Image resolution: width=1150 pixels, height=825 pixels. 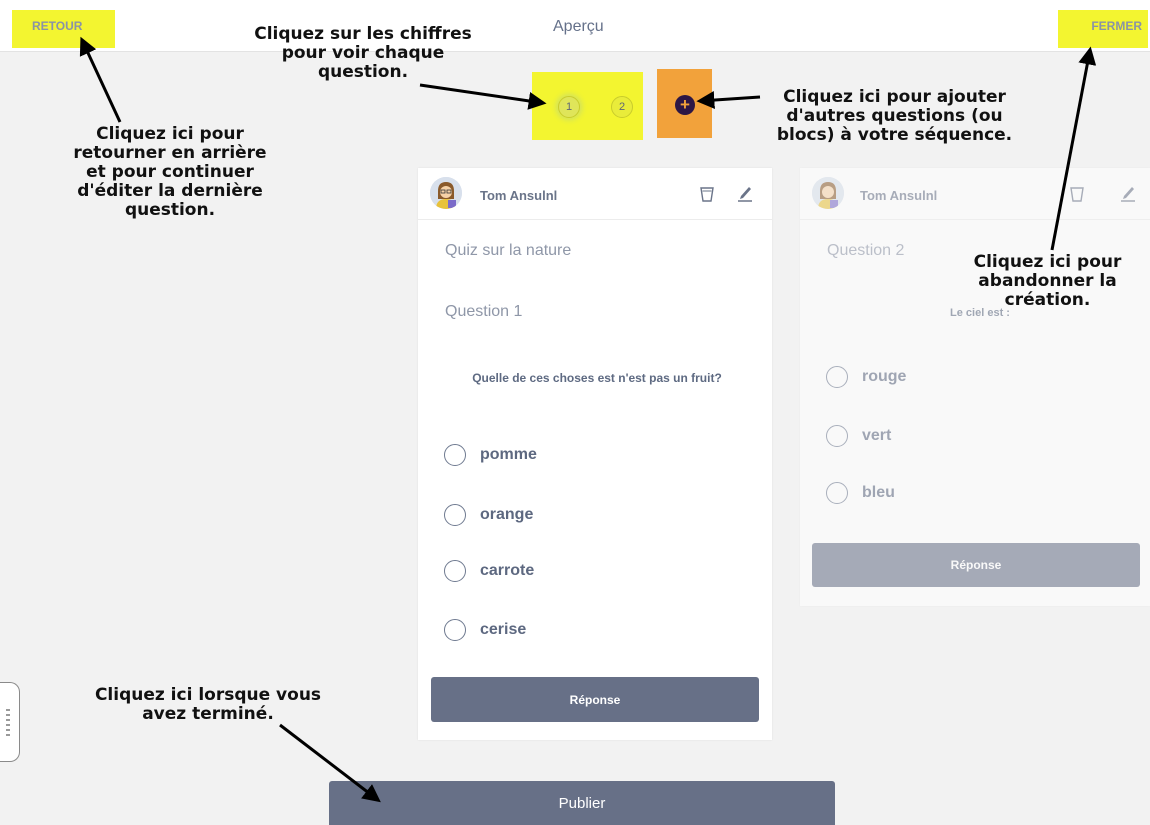 I want to click on publish-button: Publier, so click(x=582, y=803).